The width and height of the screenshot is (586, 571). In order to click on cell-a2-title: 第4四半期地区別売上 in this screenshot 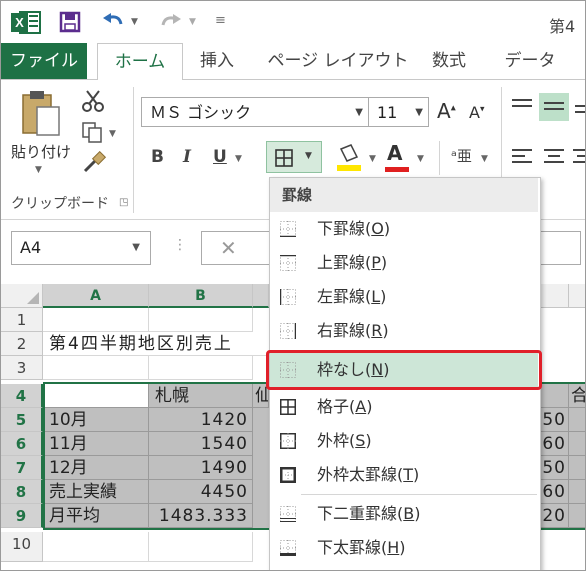, I will do `click(156, 344)`.